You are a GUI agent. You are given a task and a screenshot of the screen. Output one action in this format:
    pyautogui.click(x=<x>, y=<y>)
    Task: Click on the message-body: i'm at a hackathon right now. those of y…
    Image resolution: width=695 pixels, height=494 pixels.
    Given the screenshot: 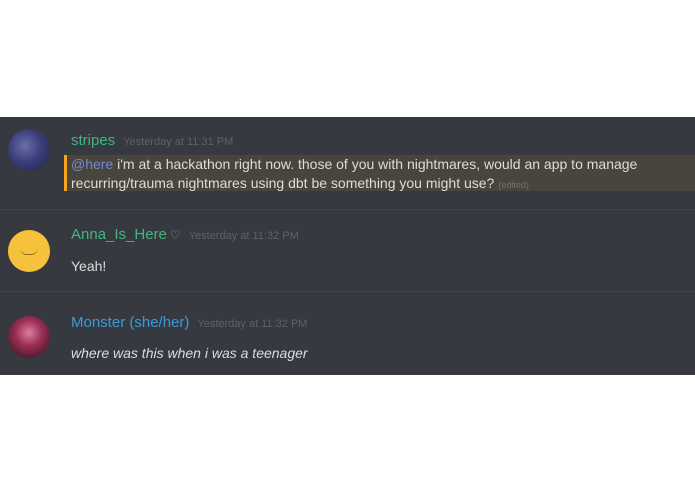 What is the action you would take?
    pyautogui.click(x=354, y=173)
    